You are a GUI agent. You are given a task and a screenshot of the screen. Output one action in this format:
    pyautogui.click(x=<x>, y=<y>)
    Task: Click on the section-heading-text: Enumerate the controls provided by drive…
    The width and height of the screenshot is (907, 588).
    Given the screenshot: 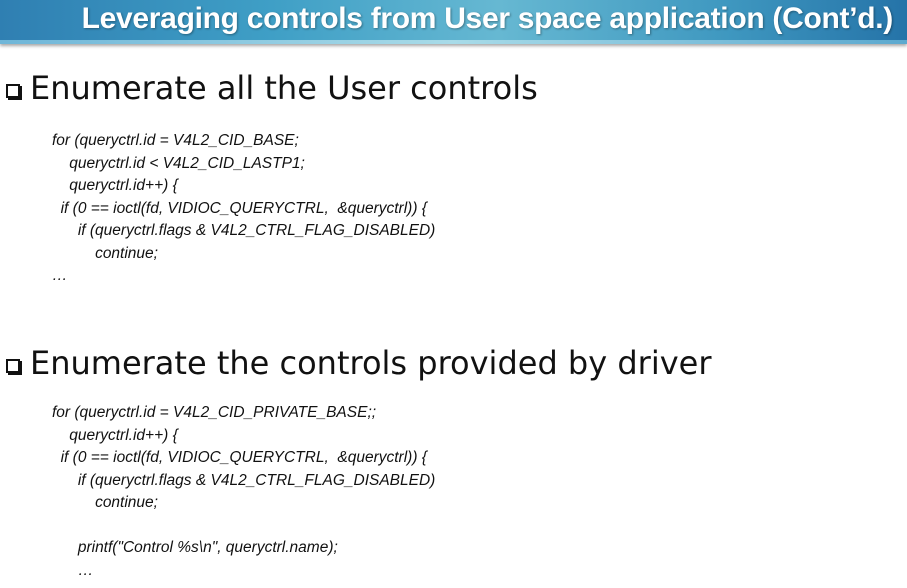 What is the action you would take?
    pyautogui.click(x=371, y=363)
    